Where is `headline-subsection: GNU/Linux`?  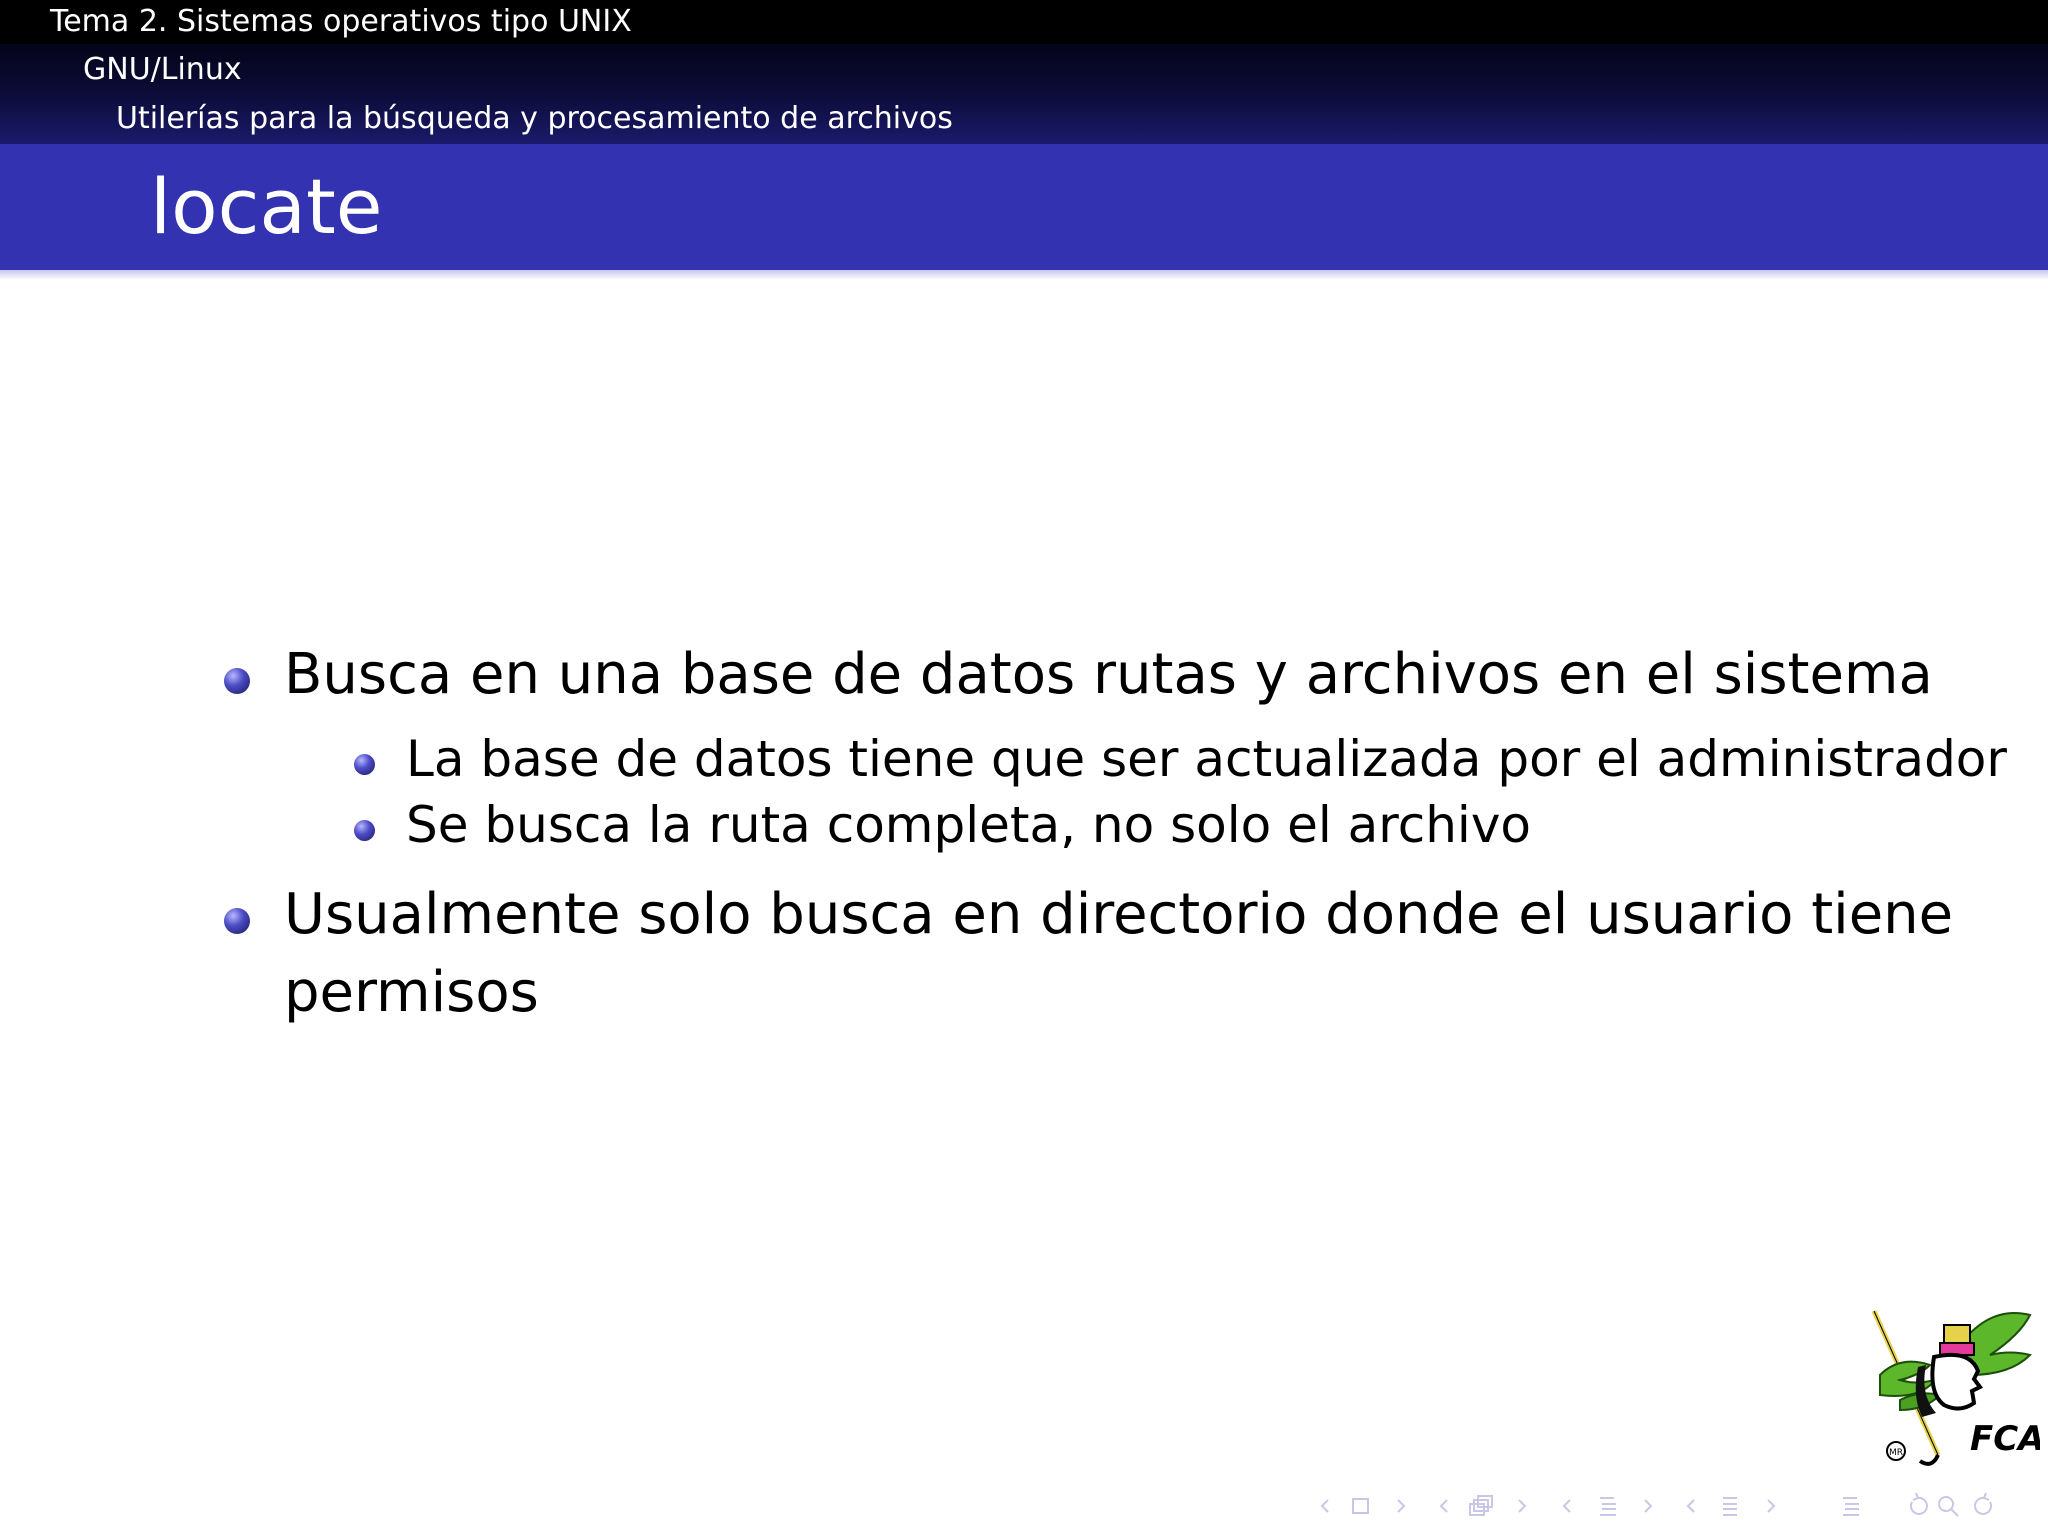 headline-subsection: GNU/Linux is located at coordinates (1024, 69).